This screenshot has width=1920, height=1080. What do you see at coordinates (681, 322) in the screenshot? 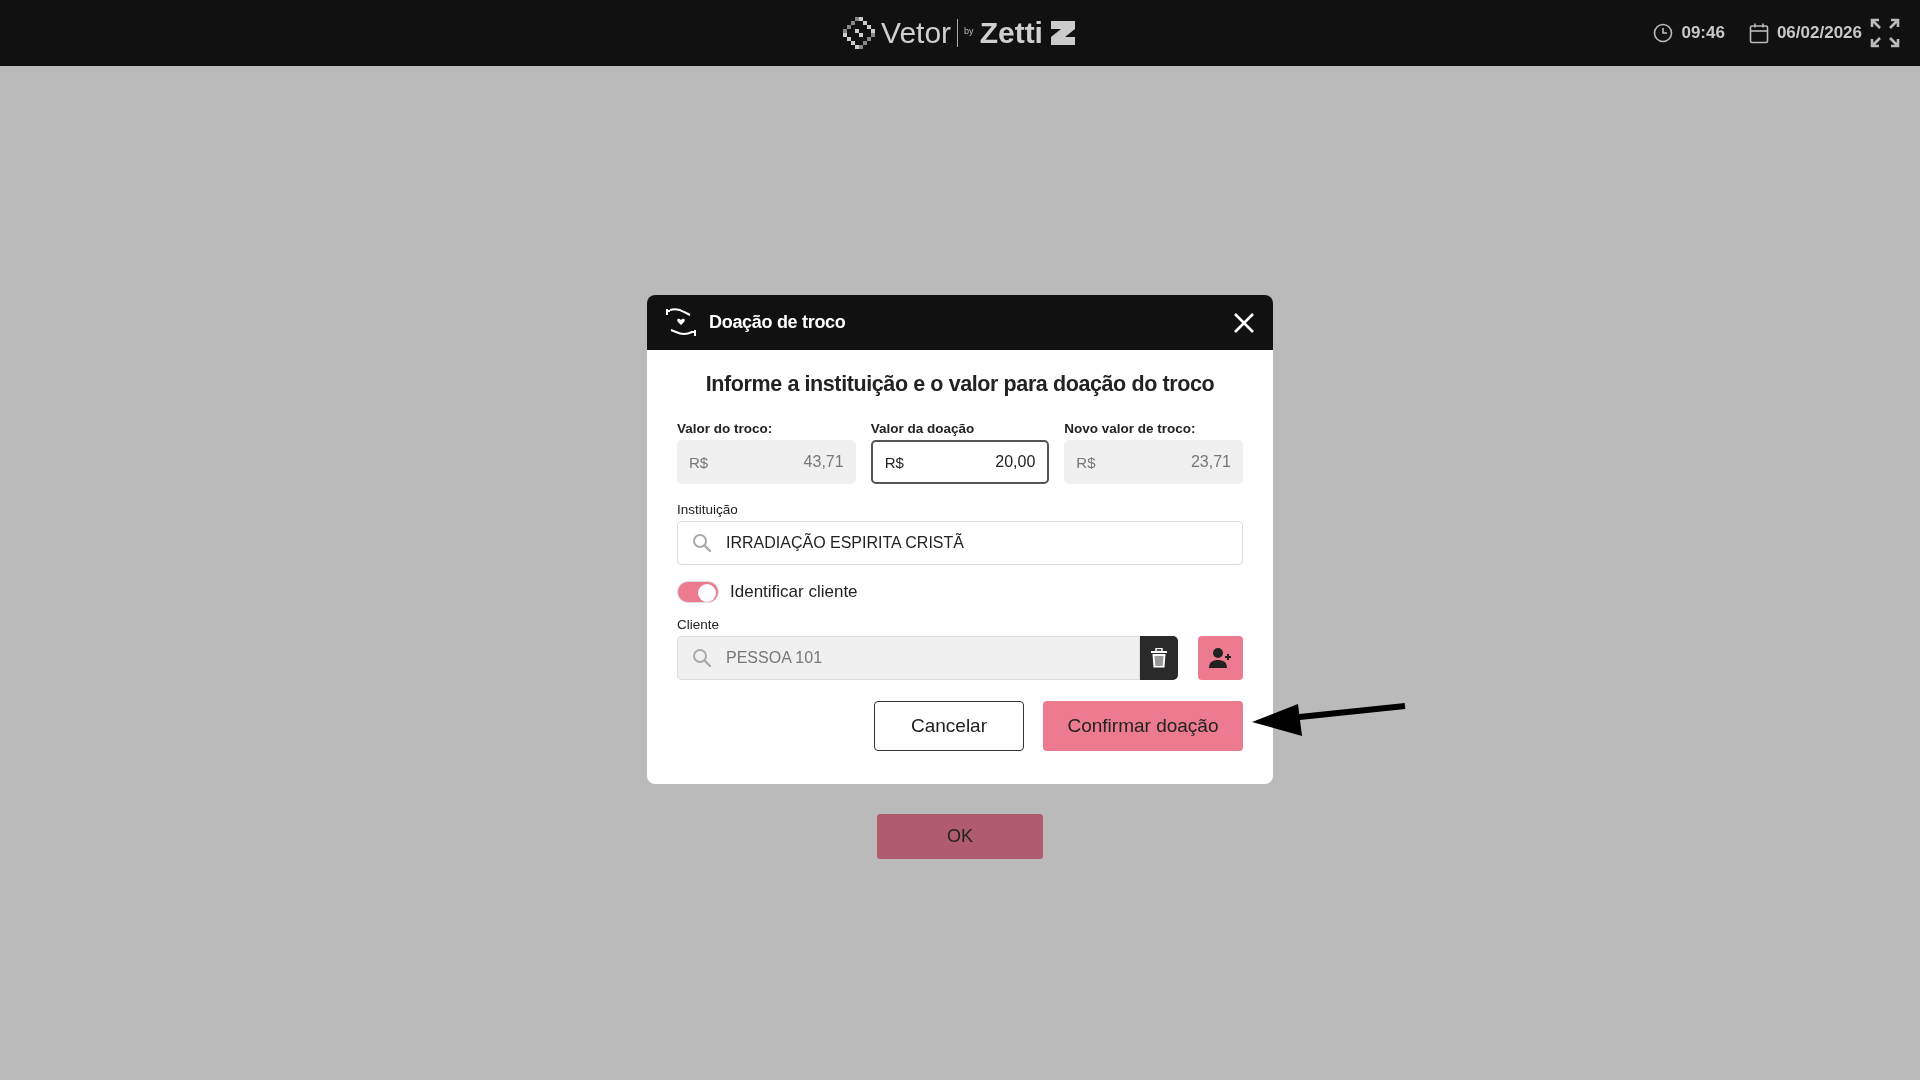
I see `hands-heart-icon` at bounding box center [681, 322].